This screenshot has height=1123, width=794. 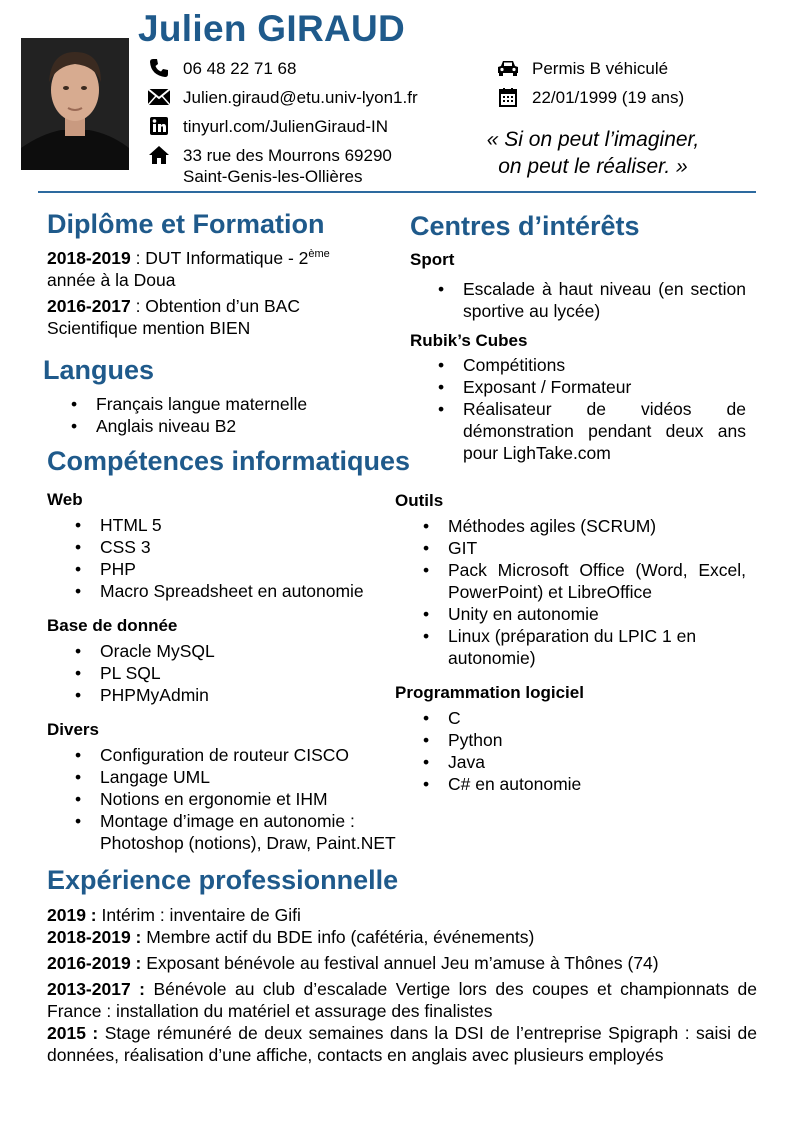 I want to click on calendar-icon, so click(x=508, y=97).